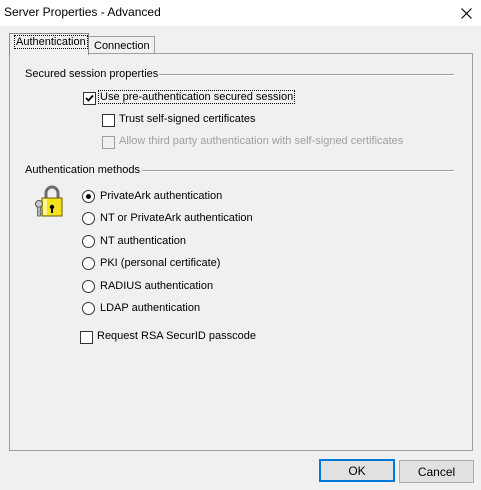 This screenshot has width=481, height=490. Describe the element at coordinates (240, 13) in the screenshot. I see `title-bar: Server Properties - Advanced` at that location.